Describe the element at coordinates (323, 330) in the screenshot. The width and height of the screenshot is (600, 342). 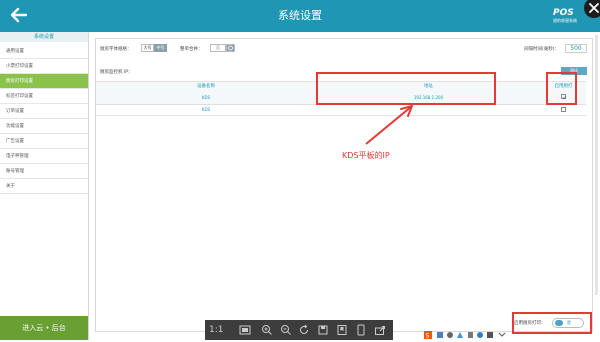
I see `save-icon` at that location.